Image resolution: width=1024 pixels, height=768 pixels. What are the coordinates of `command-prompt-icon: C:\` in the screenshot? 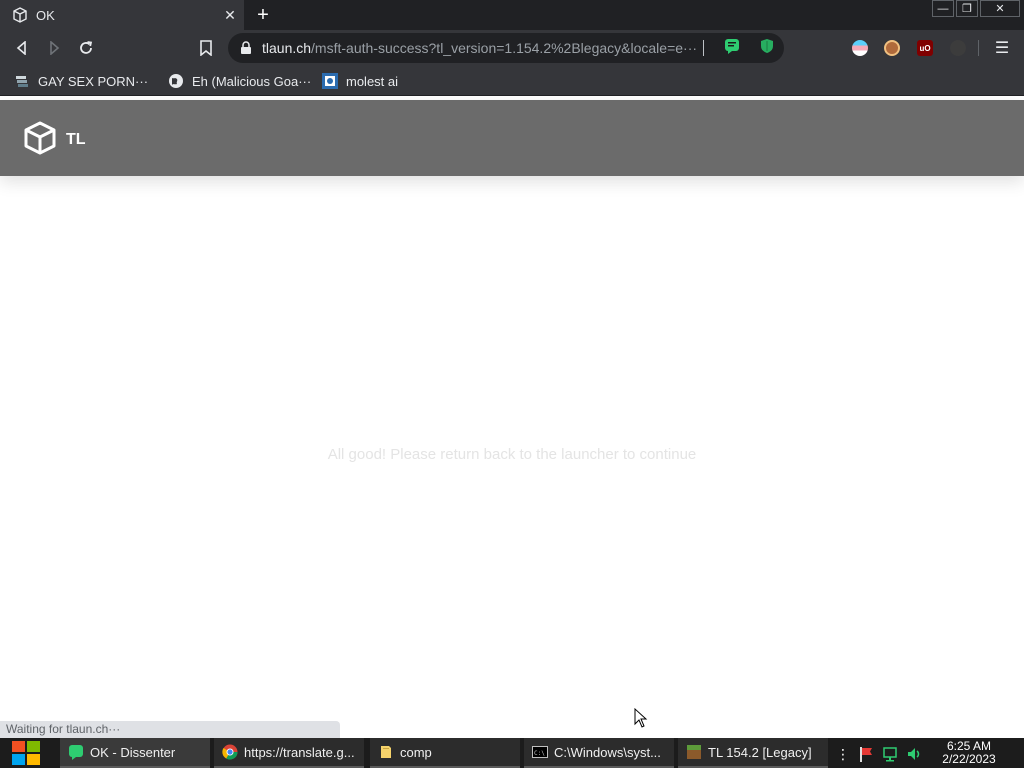 It's located at (540, 752).